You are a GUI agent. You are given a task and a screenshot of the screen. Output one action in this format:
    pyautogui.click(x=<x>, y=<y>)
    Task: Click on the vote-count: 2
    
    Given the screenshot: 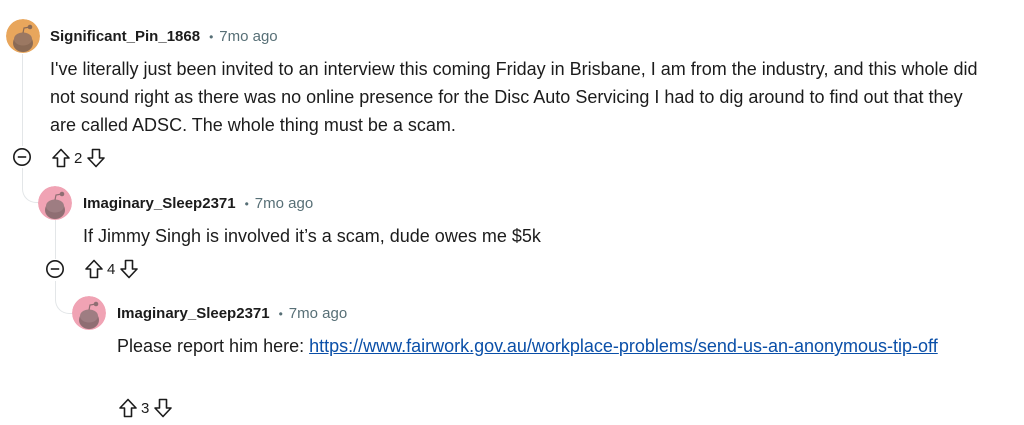 What is the action you would take?
    pyautogui.click(x=78, y=158)
    